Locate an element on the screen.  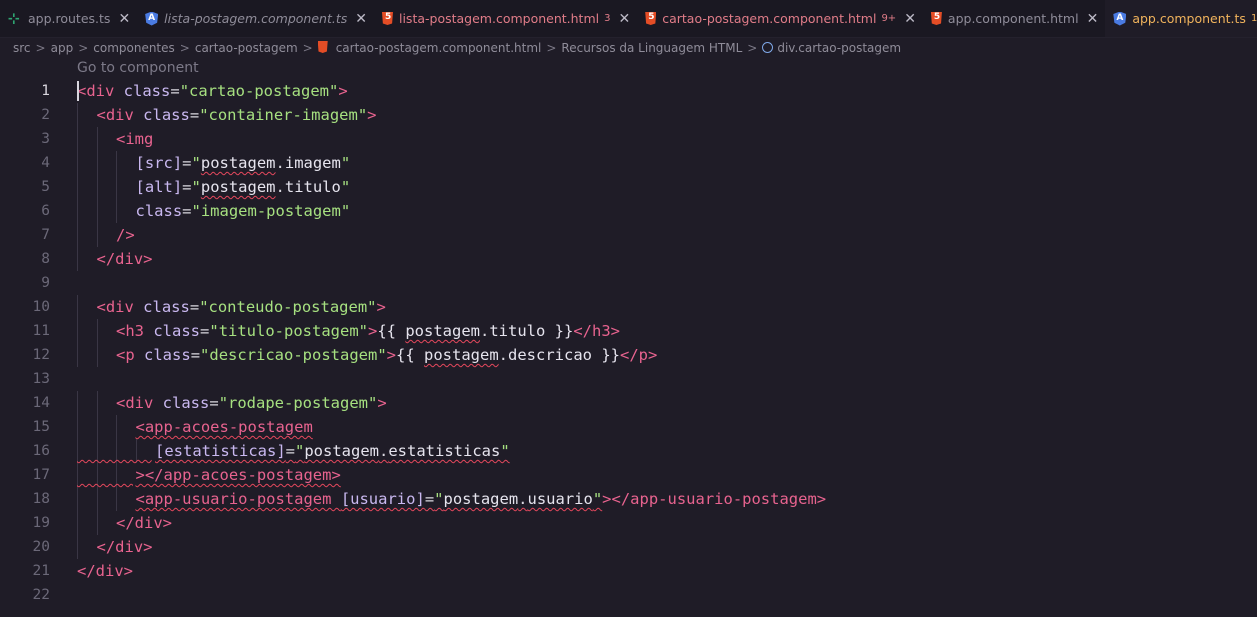
code-line: 7 /> is located at coordinates (628, 235).